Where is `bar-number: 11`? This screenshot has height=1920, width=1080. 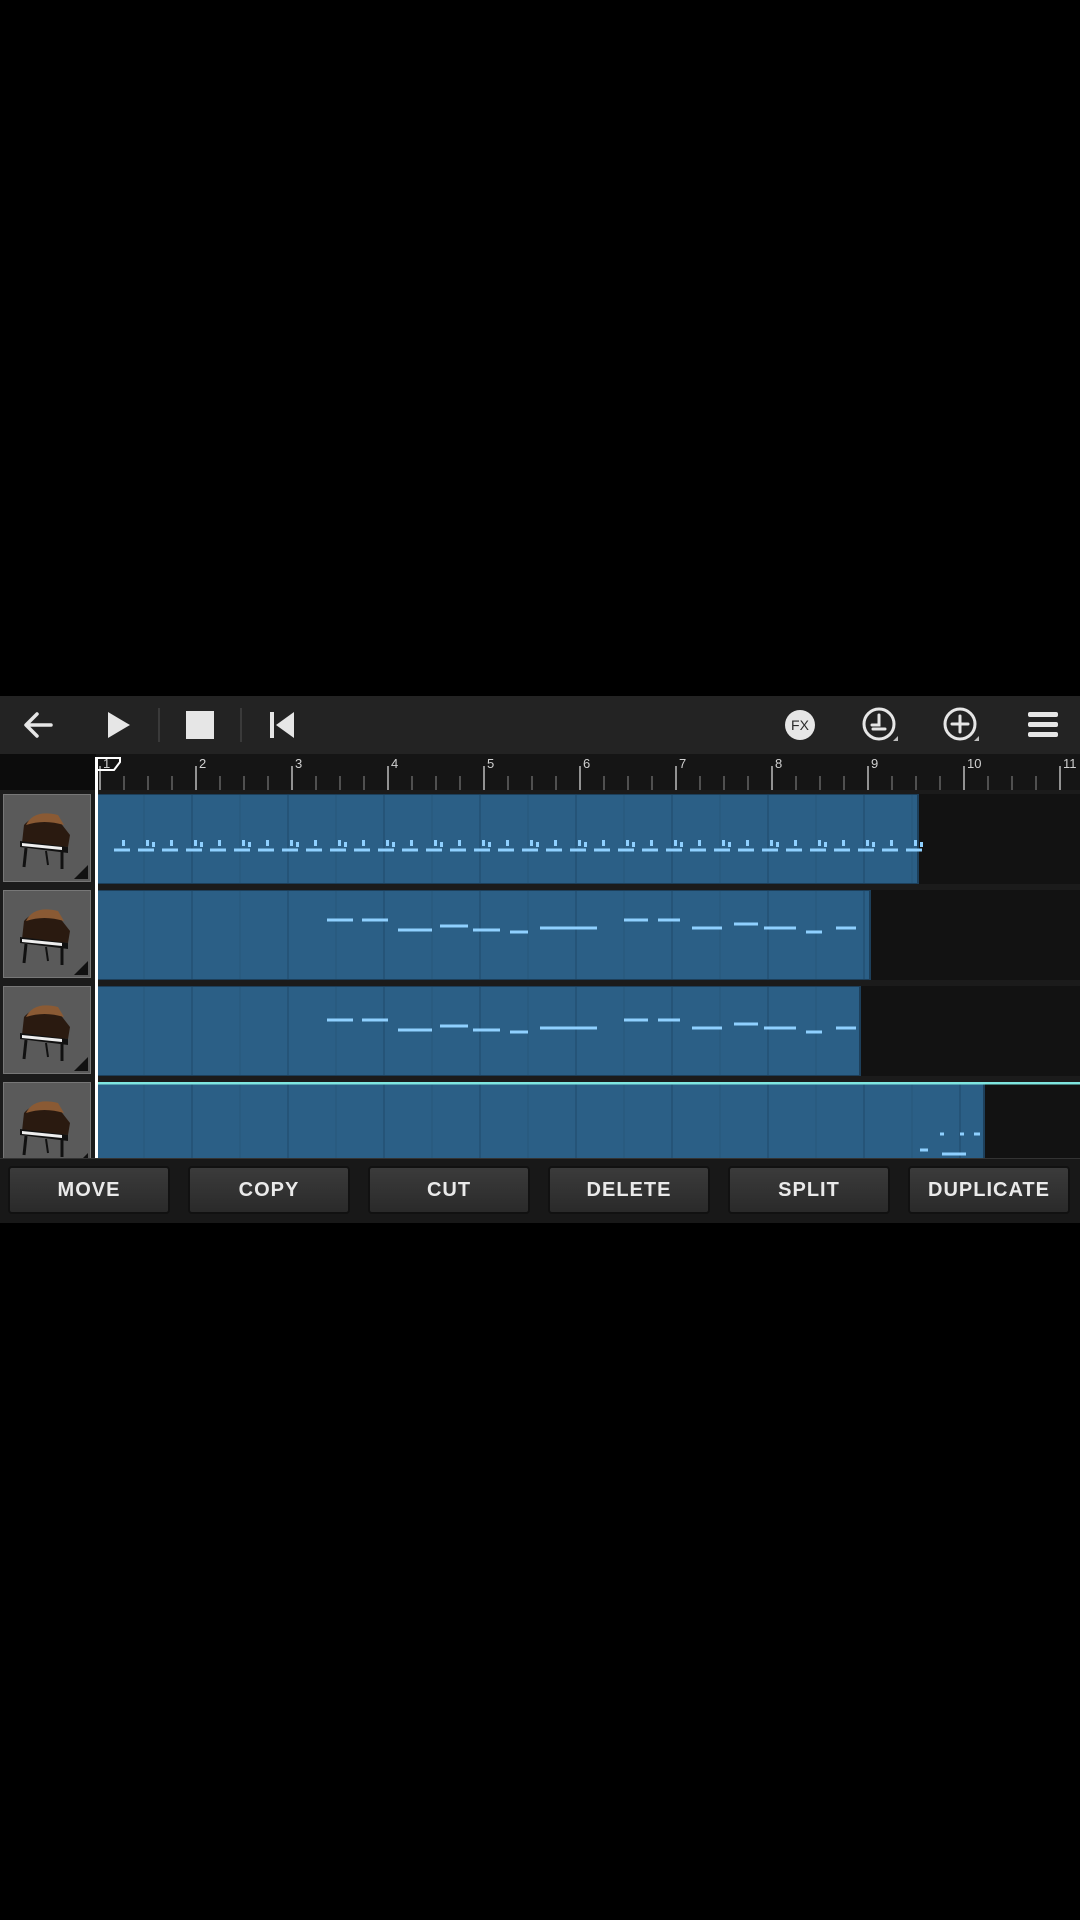 bar-number: 11 is located at coordinates (1070, 763).